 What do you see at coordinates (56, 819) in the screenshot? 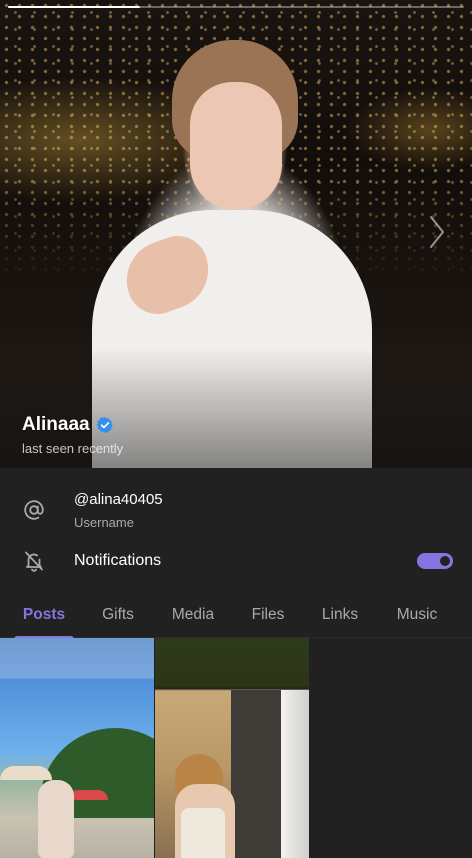
I see `thumbnail-person` at bounding box center [56, 819].